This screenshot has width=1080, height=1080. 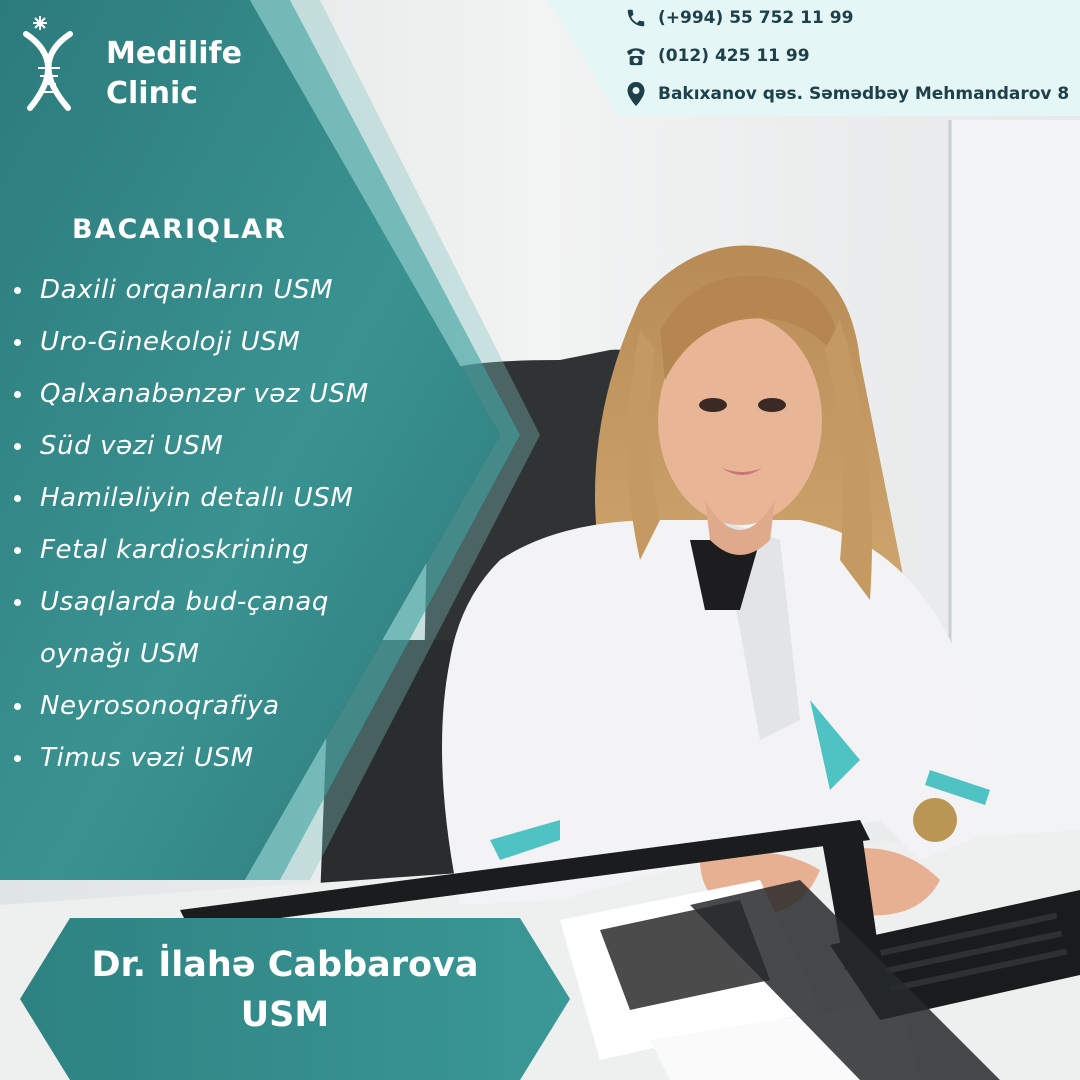 What do you see at coordinates (174, 74) in the screenshot?
I see `clinic-name: Medilife Clinic` at bounding box center [174, 74].